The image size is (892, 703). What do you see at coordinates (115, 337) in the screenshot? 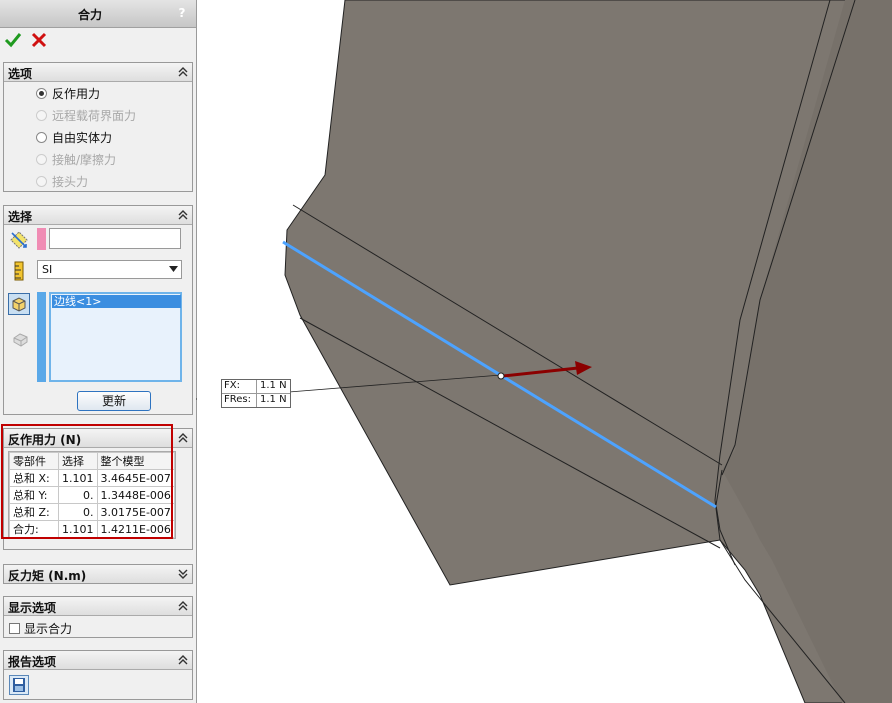
I see `edge-selection-list: 边线<1>` at bounding box center [115, 337].